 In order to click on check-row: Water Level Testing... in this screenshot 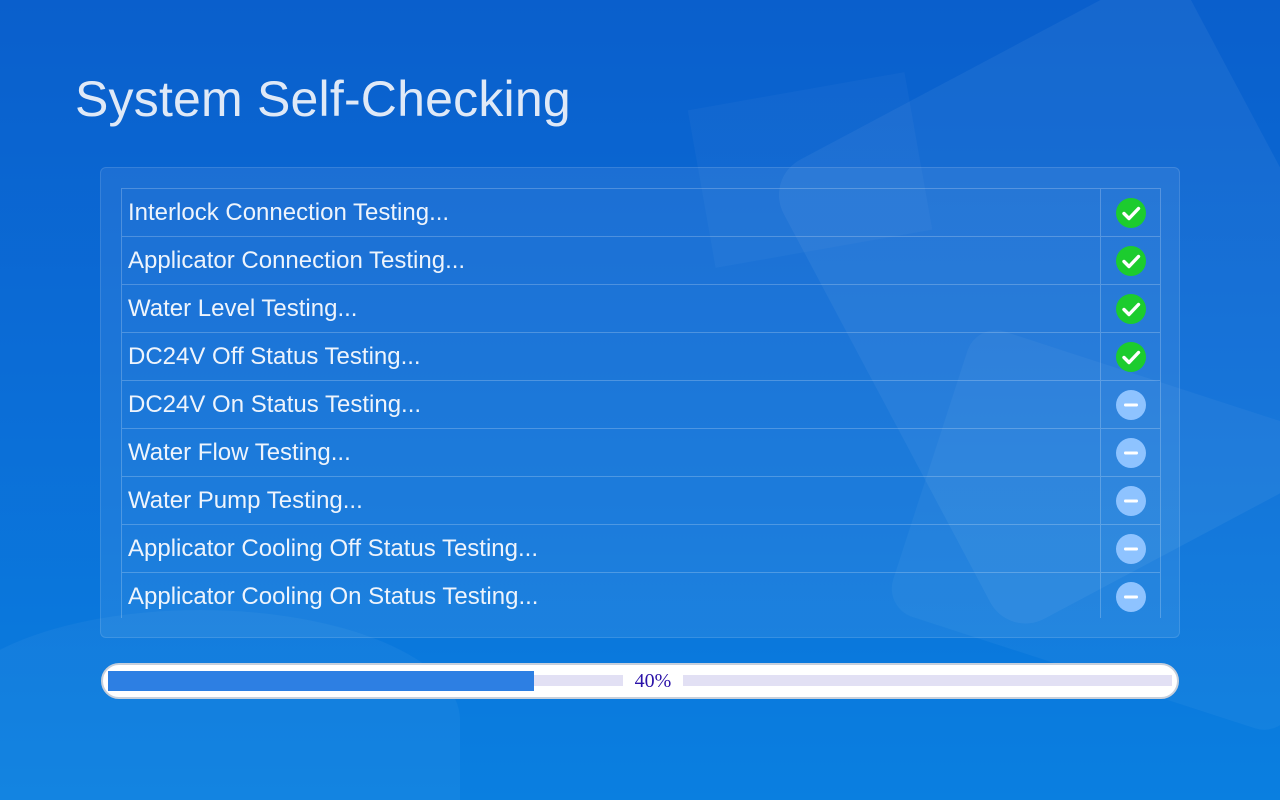, I will do `click(641, 309)`.